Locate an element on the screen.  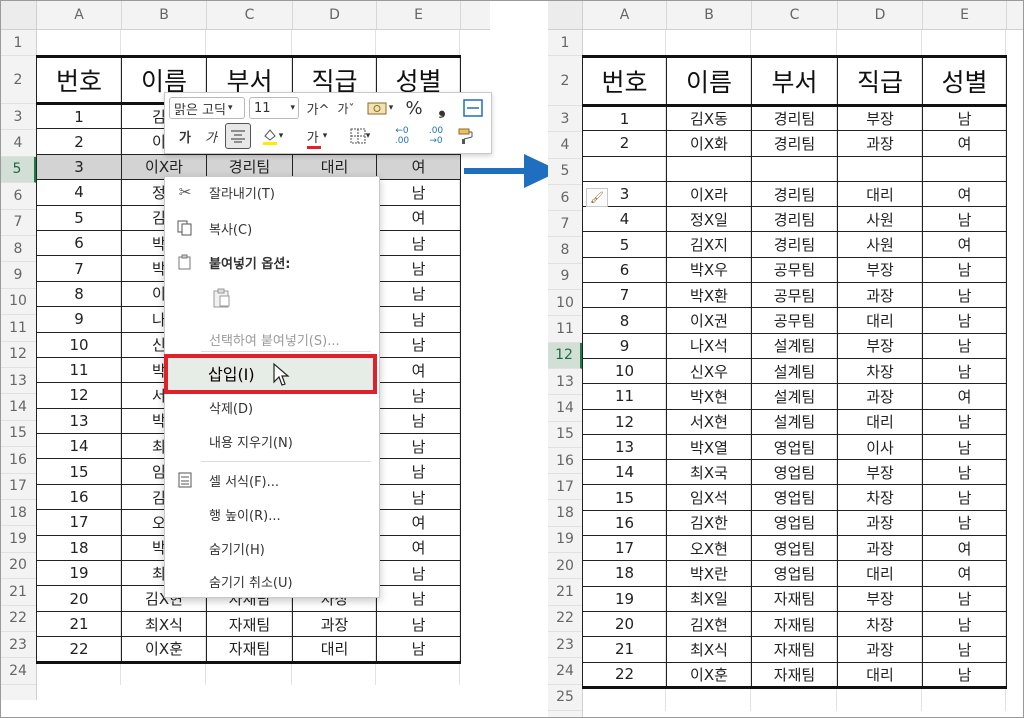
table-cell: 이X라 is located at coordinates (709, 194).